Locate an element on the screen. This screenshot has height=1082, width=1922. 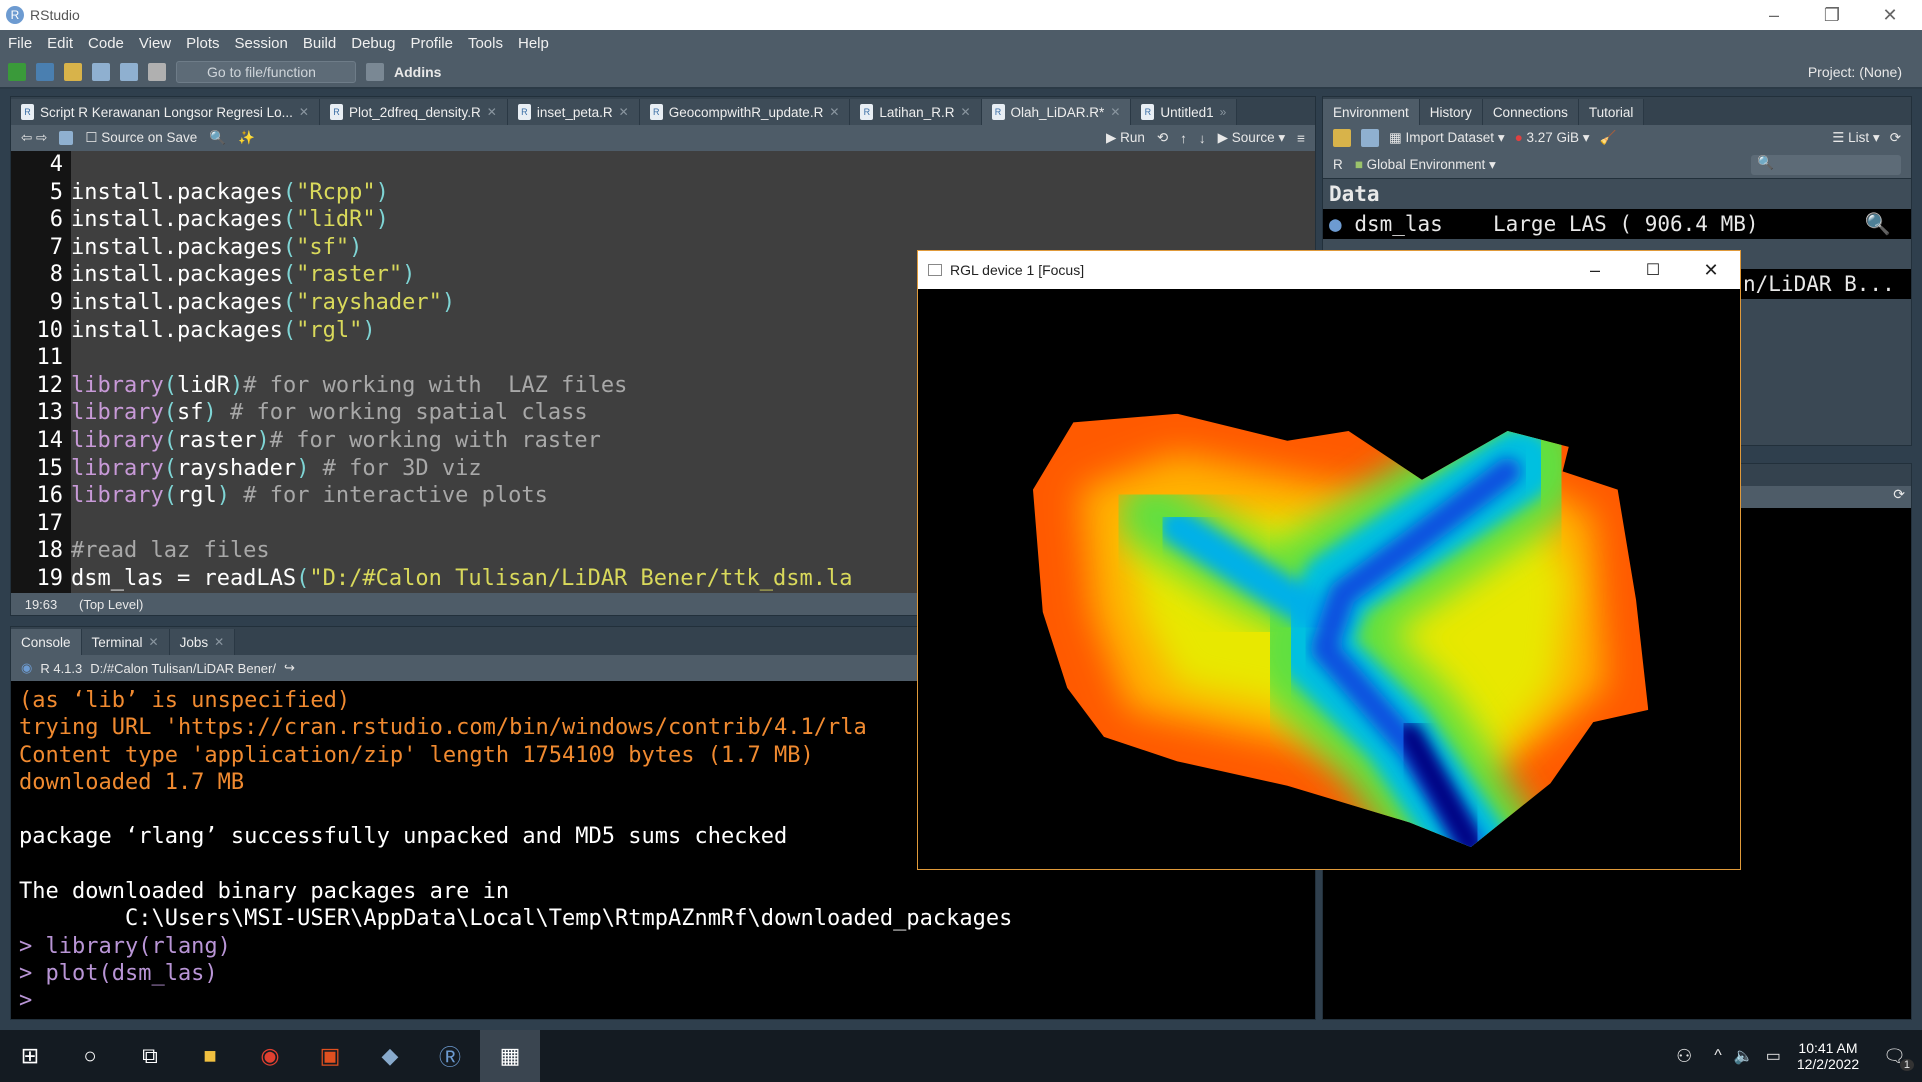
search-icon: ○ is located at coordinates (90, 1056).